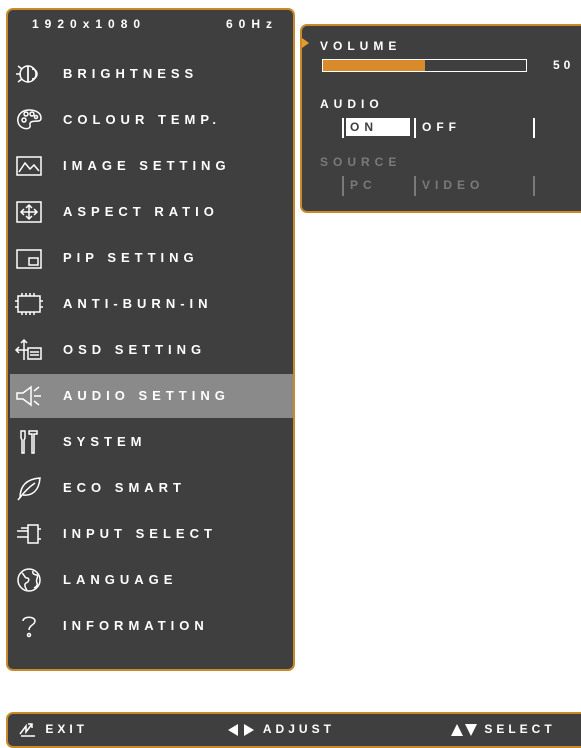  Describe the element at coordinates (124, 487) in the screenshot. I see `menu-label-eco-smart: ECO SMART` at that location.